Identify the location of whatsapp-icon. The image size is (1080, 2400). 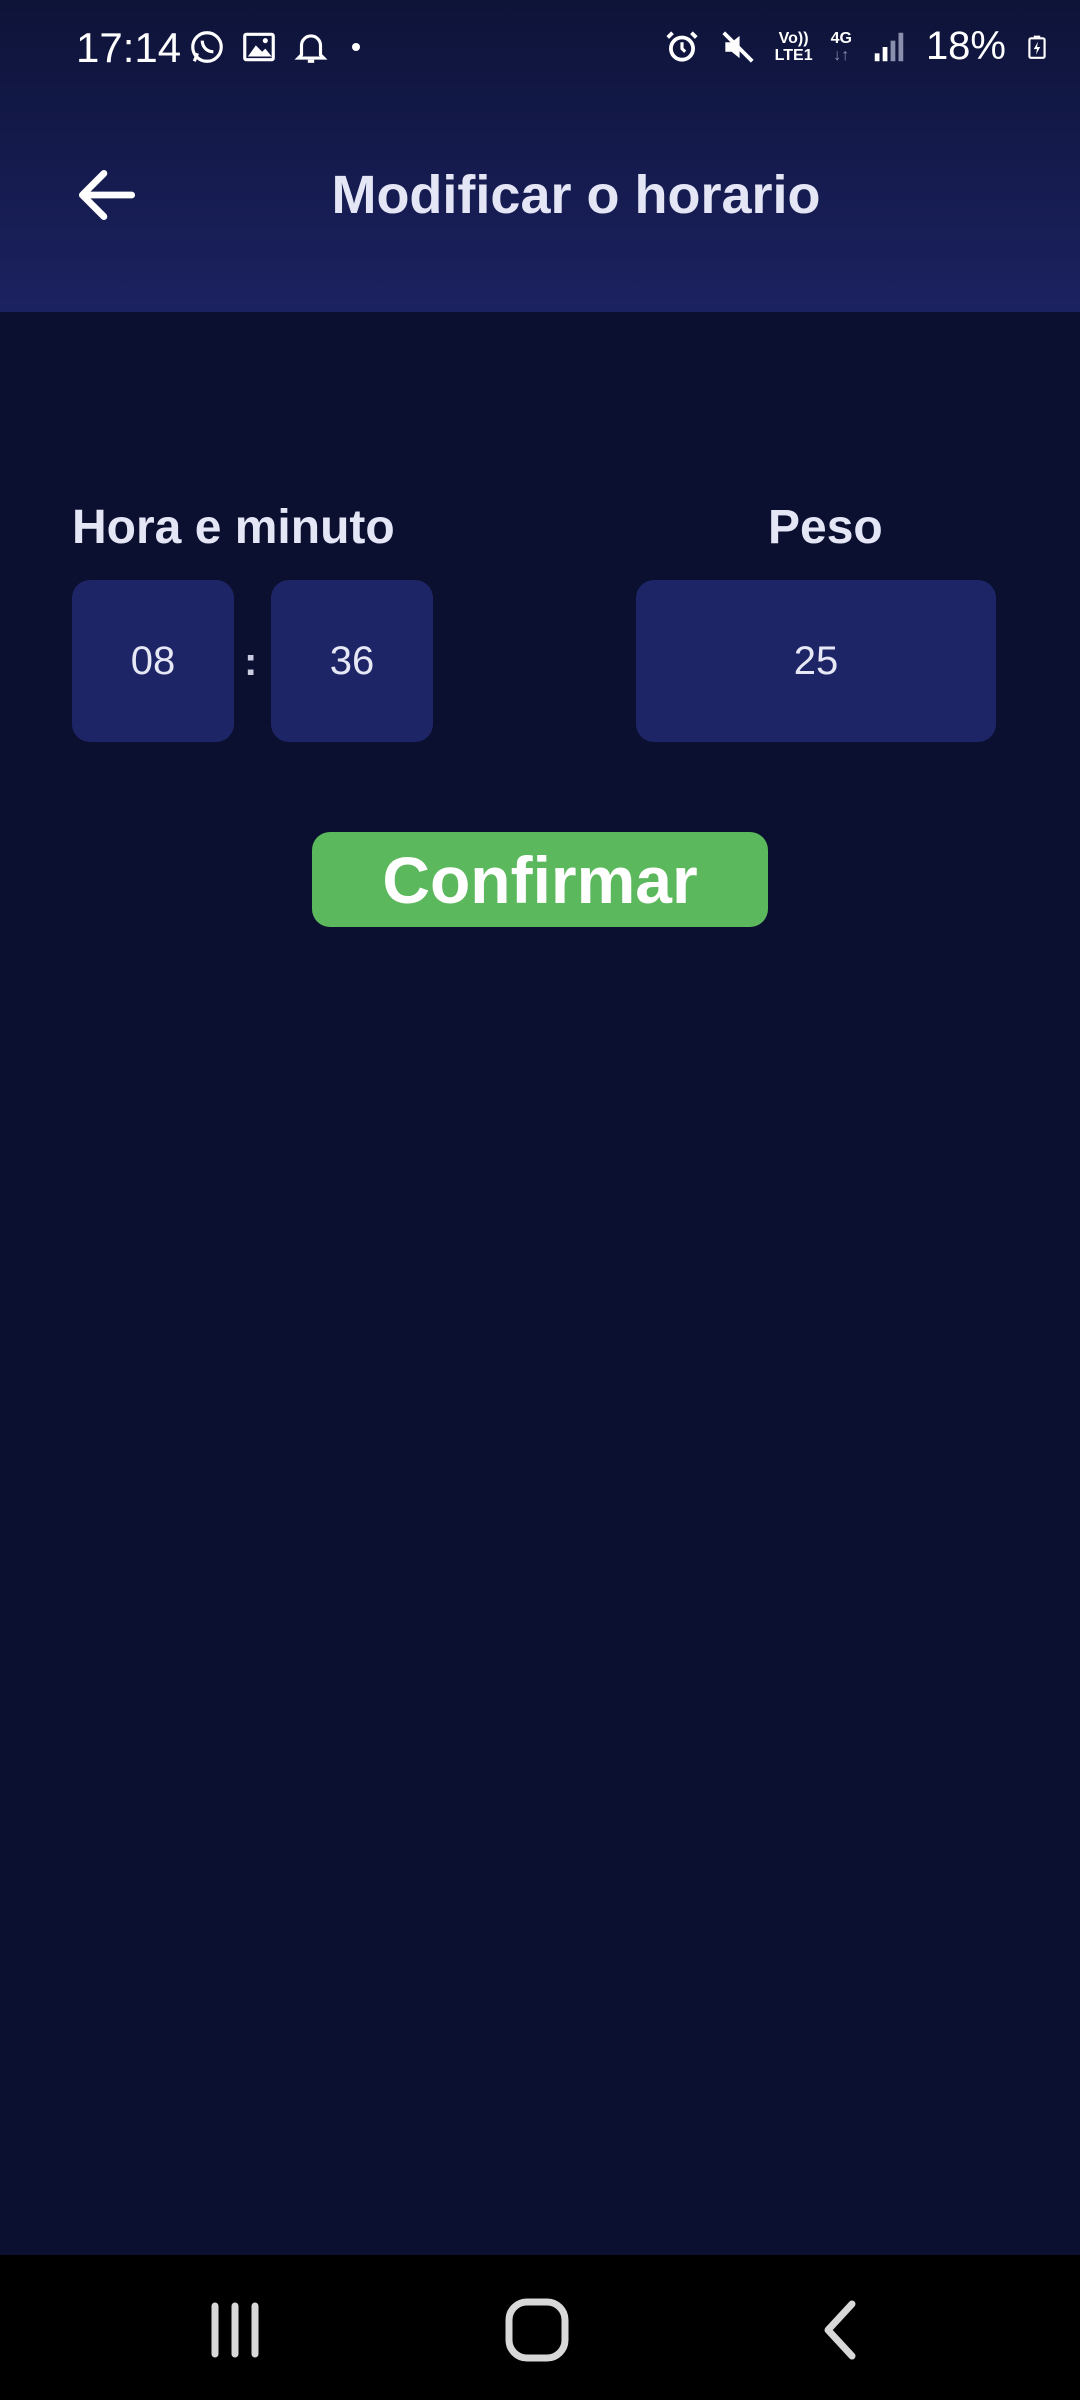
(207, 47).